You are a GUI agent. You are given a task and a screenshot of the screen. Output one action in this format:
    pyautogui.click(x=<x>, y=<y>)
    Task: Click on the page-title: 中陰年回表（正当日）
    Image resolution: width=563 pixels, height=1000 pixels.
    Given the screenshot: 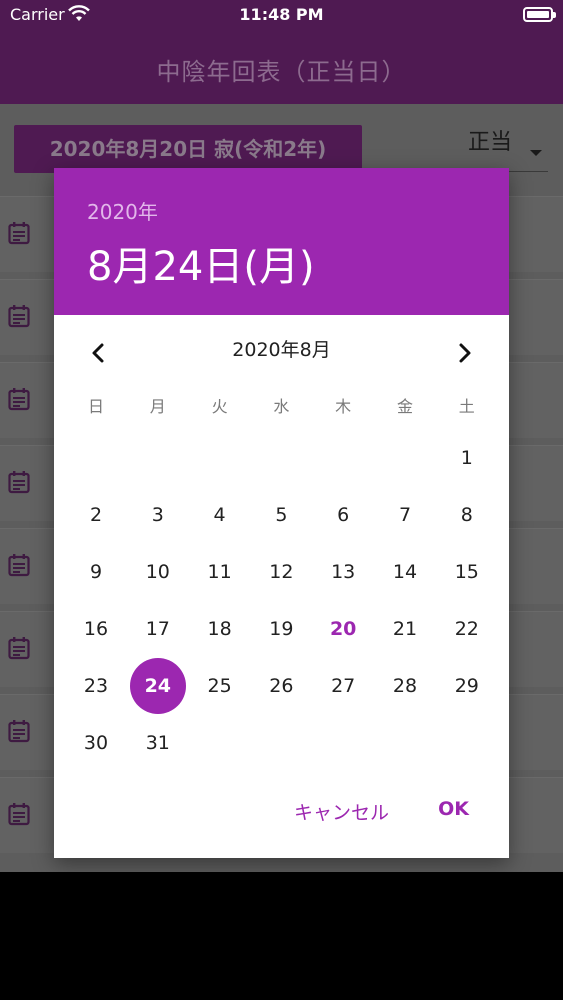 What is the action you would take?
    pyautogui.click(x=281, y=72)
    